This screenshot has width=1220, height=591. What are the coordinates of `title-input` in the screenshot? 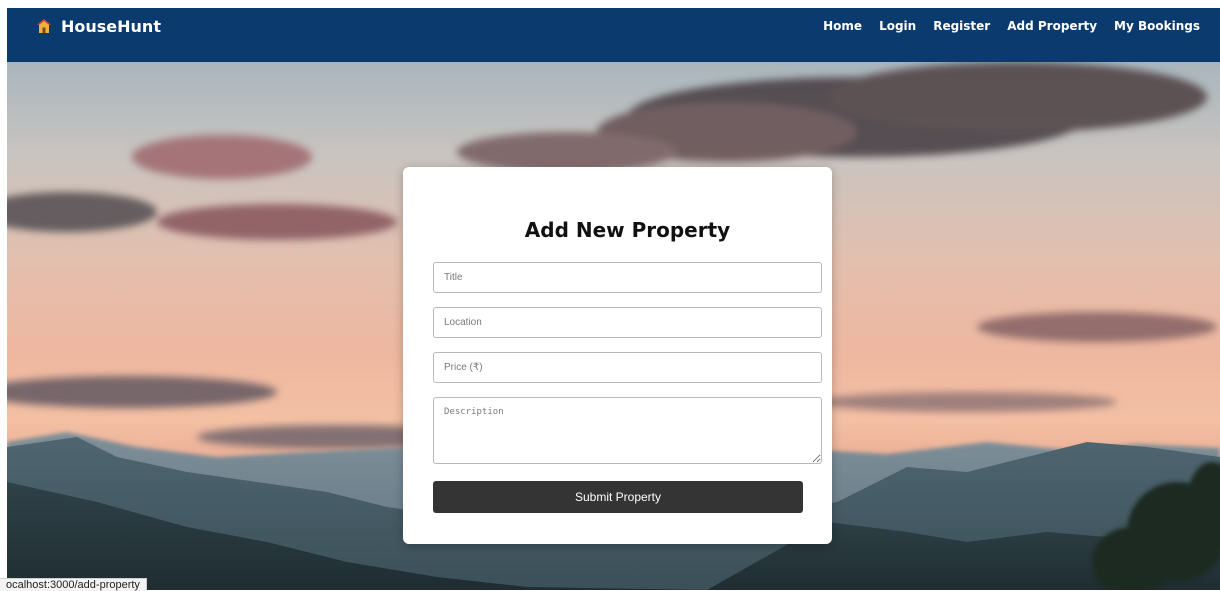 It's located at (627, 277).